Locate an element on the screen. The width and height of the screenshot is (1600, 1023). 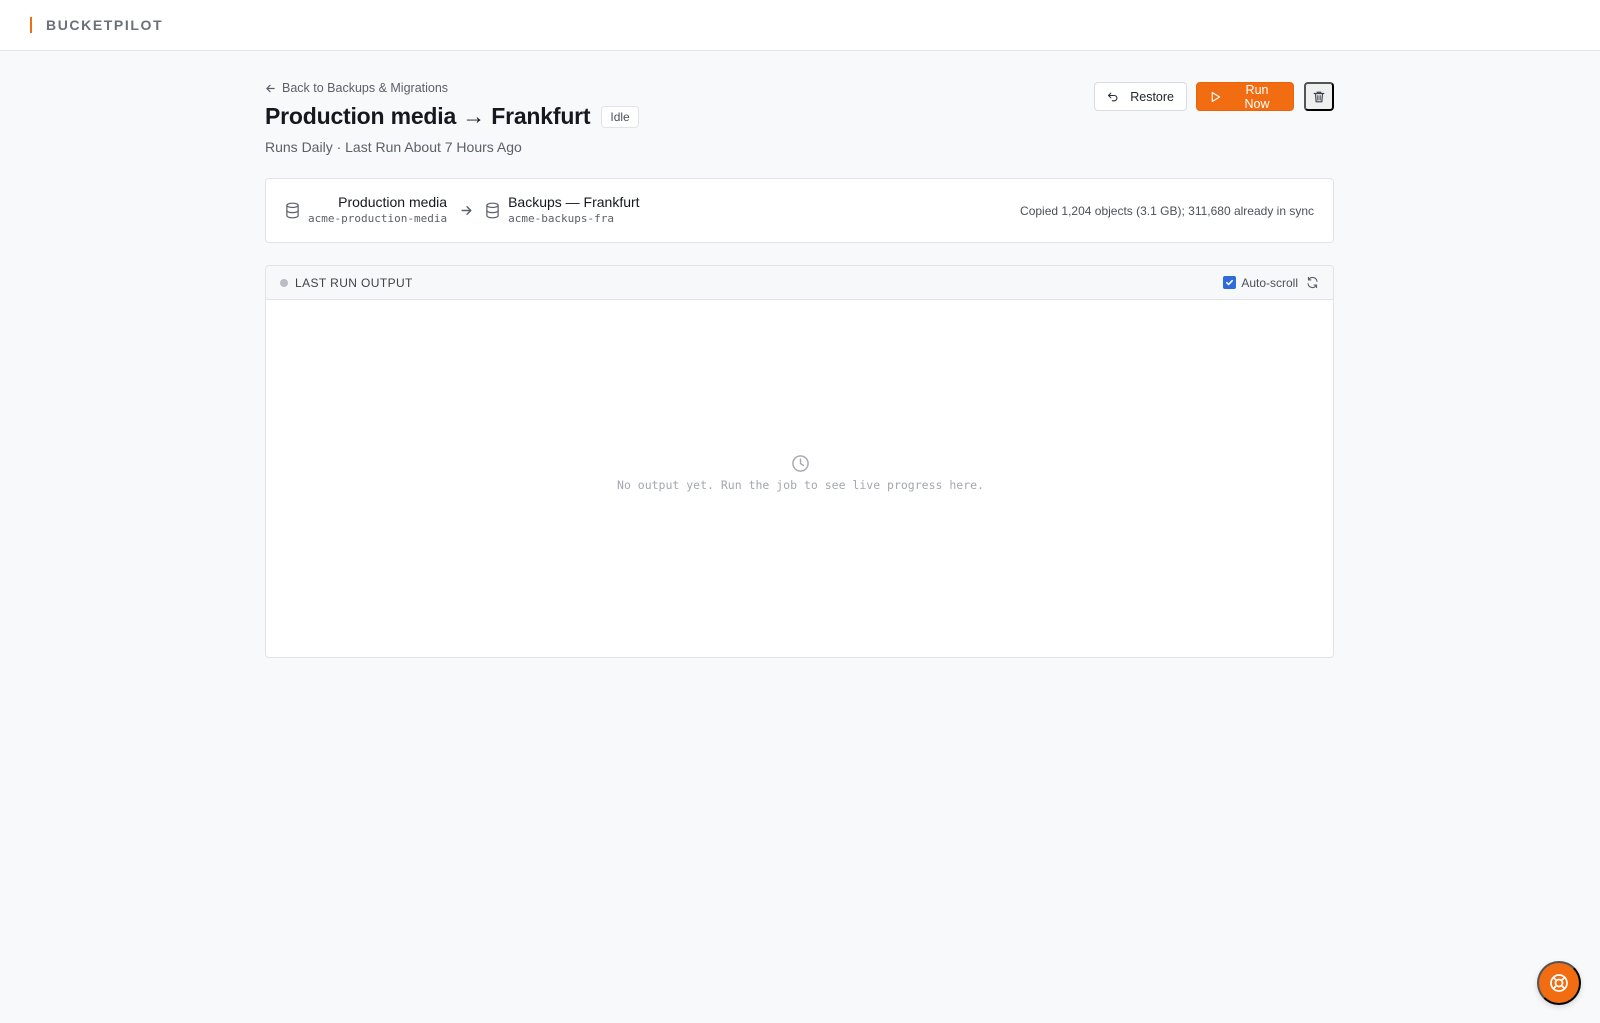
brand-name: BUCKETPILOT is located at coordinates (104, 25).